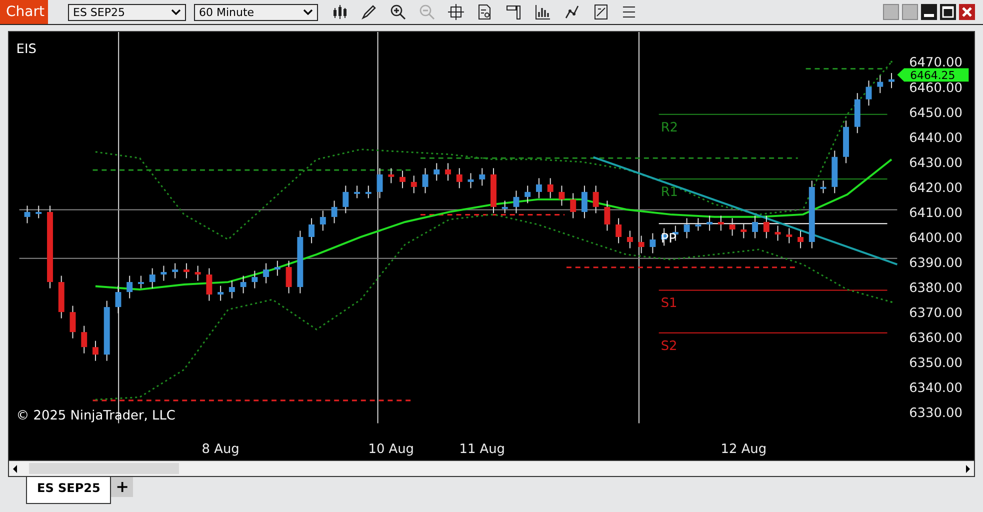 The height and width of the screenshot is (512, 983). What do you see at coordinates (935, 388) in the screenshot?
I see `price-axis-label: 6340.00` at bounding box center [935, 388].